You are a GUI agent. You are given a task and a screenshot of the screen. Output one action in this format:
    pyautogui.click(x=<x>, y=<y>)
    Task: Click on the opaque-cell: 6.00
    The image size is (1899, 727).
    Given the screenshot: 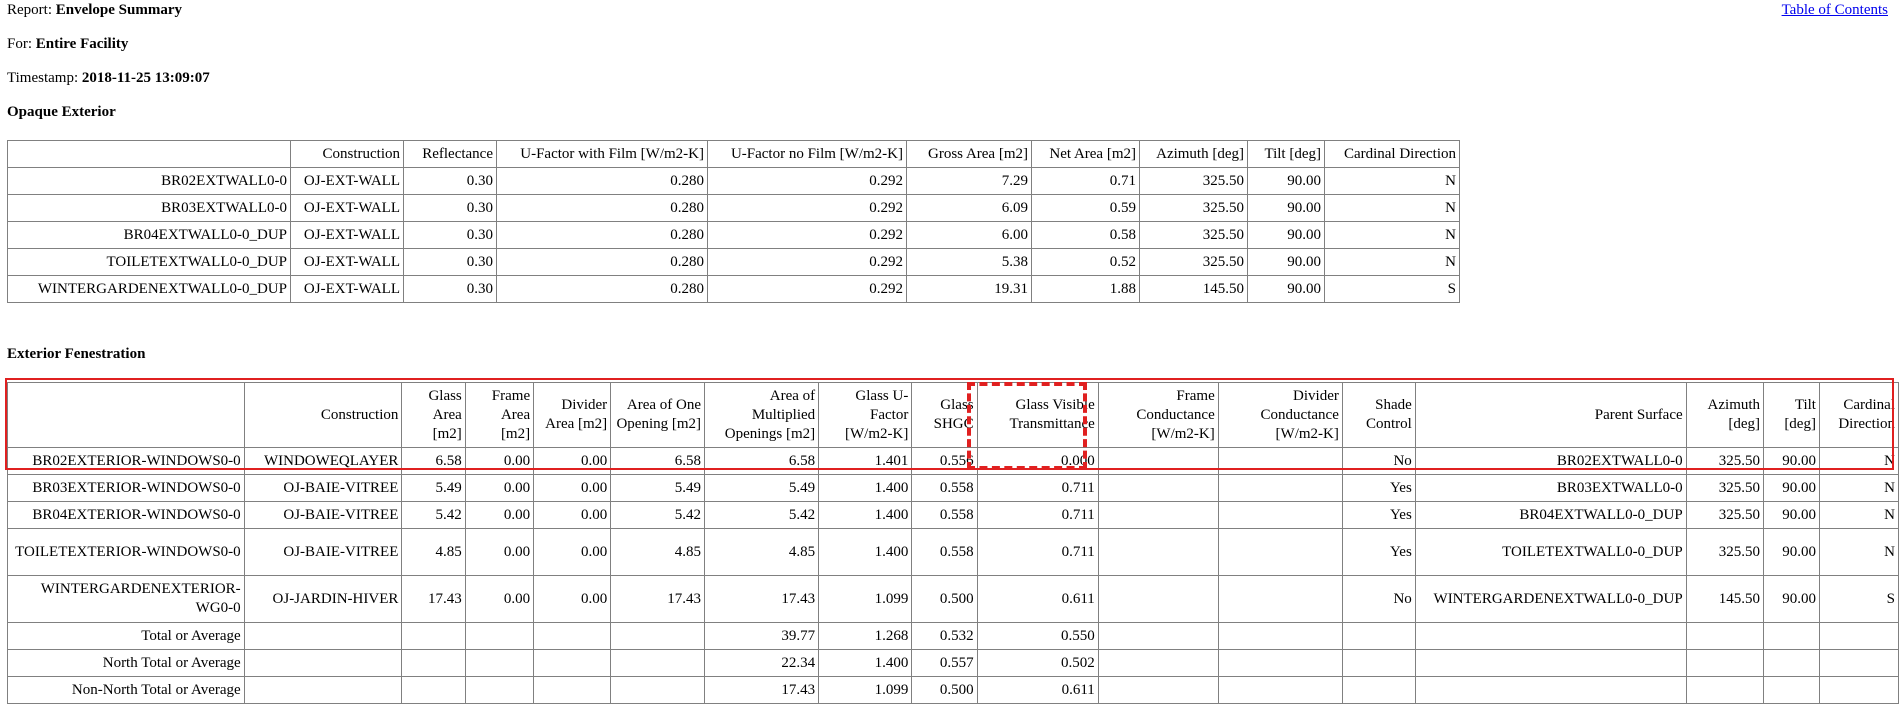 What is the action you would take?
    pyautogui.click(x=969, y=235)
    